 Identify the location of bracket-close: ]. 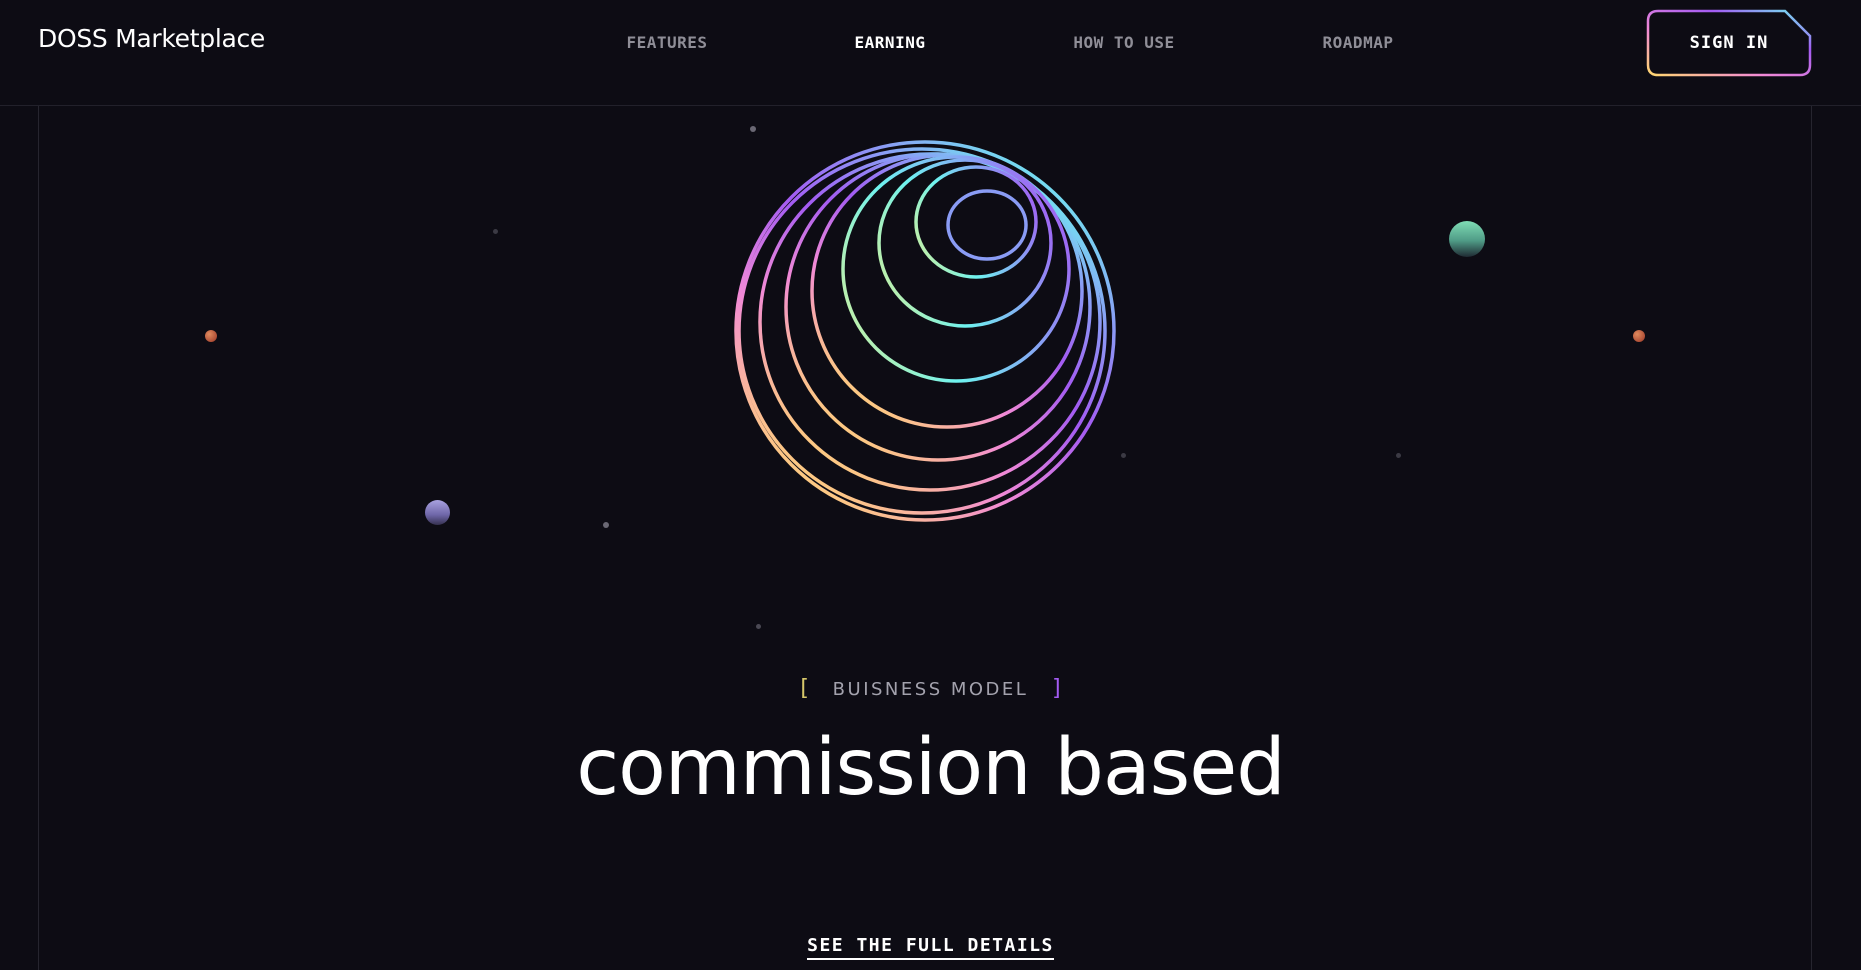
(1057, 688).